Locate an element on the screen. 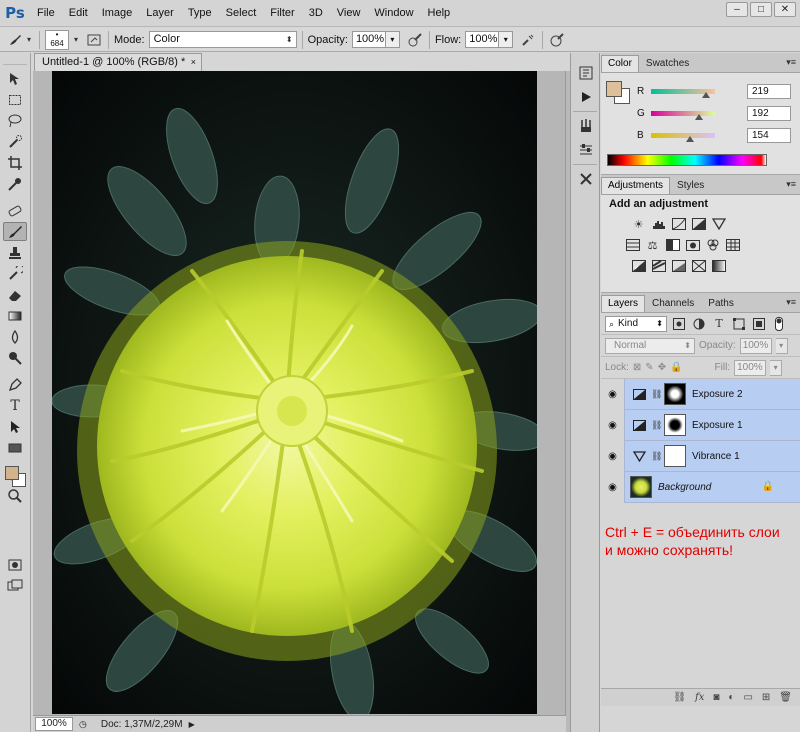 The width and height of the screenshot is (800, 732). layer-row-exposure-1: ◉ ⛓ Exposure 1 is located at coordinates (700, 425).